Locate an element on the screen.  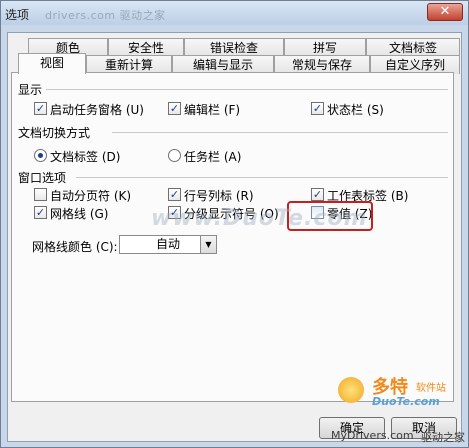
watermark-logo: 多特 软件站 DuoTe.com is located at coordinates (399, 393).